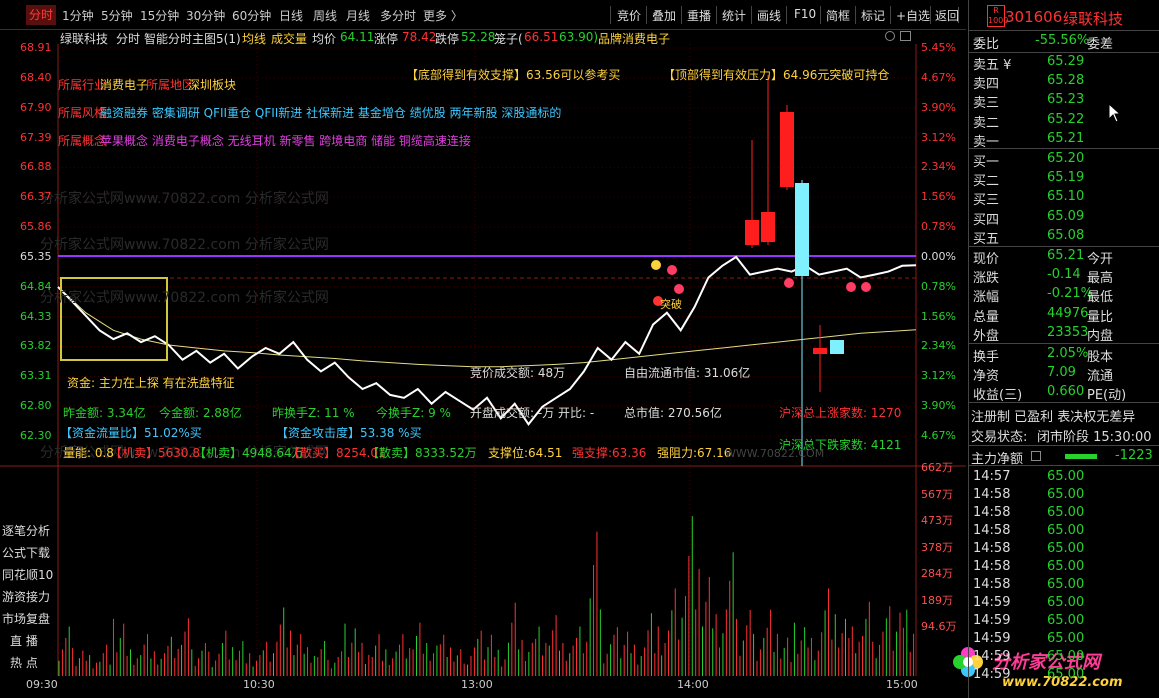 Image resolution: width=1159 pixels, height=698 pixels. I want to click on tab-multi-timeshare: 多分时, so click(398, 15).